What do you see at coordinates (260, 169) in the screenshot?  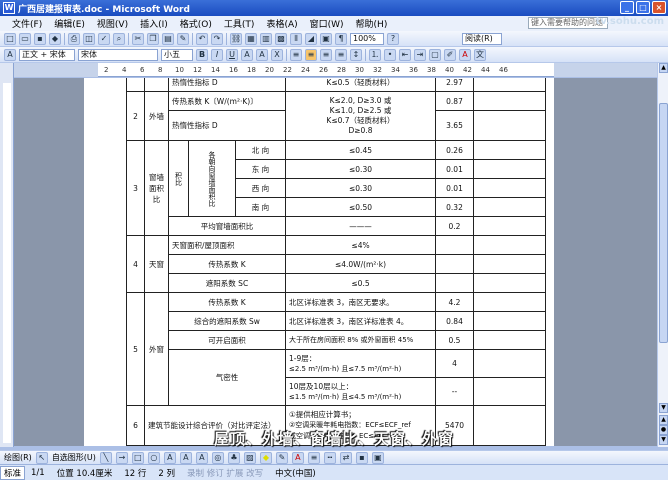 I see `table-cell: 东 向` at bounding box center [260, 169].